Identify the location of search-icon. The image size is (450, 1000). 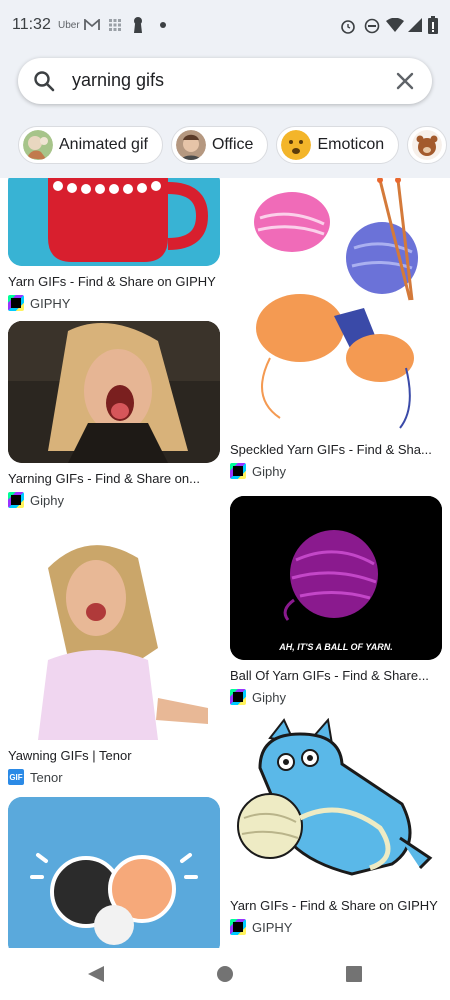
(44, 81).